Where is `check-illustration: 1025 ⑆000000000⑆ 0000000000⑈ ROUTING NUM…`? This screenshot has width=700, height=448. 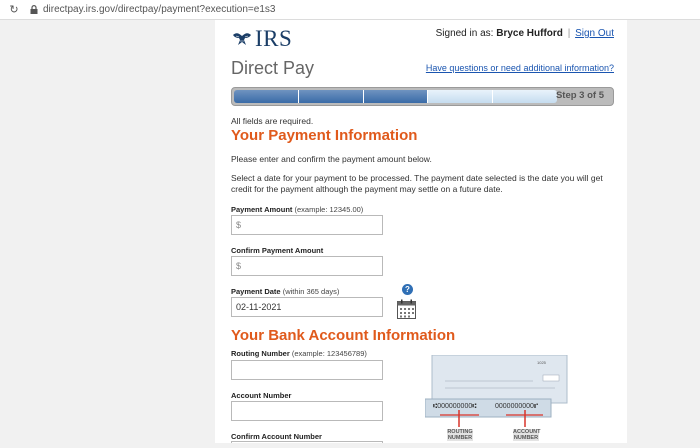 check-illustration: 1025 ⑆000000000⑆ 0000000000⑈ ROUTING NUM… is located at coordinates (502, 398).